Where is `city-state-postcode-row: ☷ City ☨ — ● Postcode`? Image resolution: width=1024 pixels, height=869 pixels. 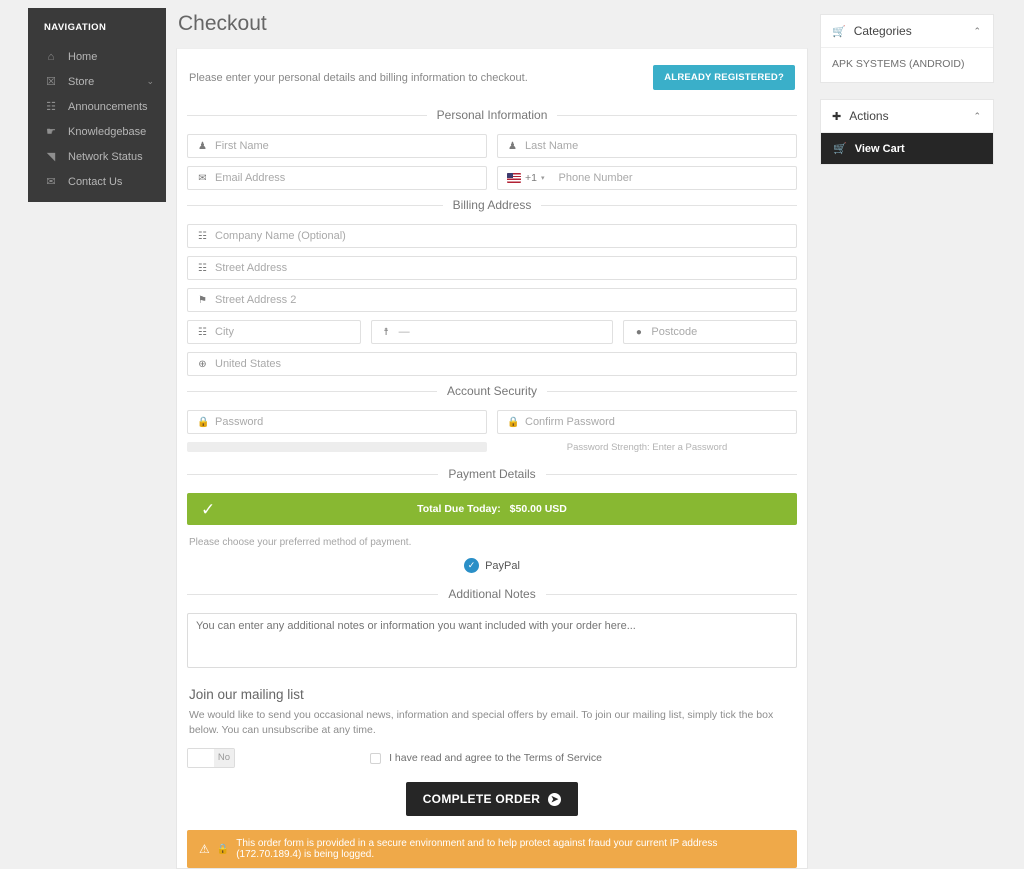
city-state-postcode-row: ☷ City ☨ — ● Postcode is located at coordinates (492, 332).